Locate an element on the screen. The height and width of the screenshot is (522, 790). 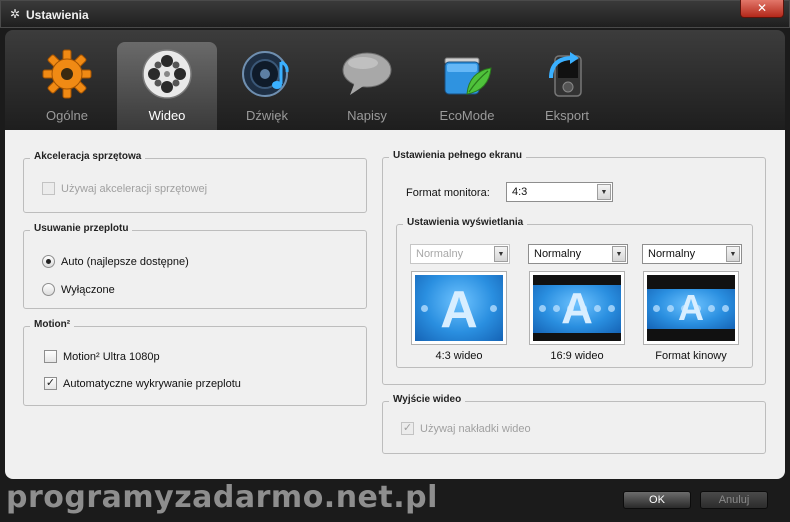
speaker-note-icon is located at coordinates (265, 74).